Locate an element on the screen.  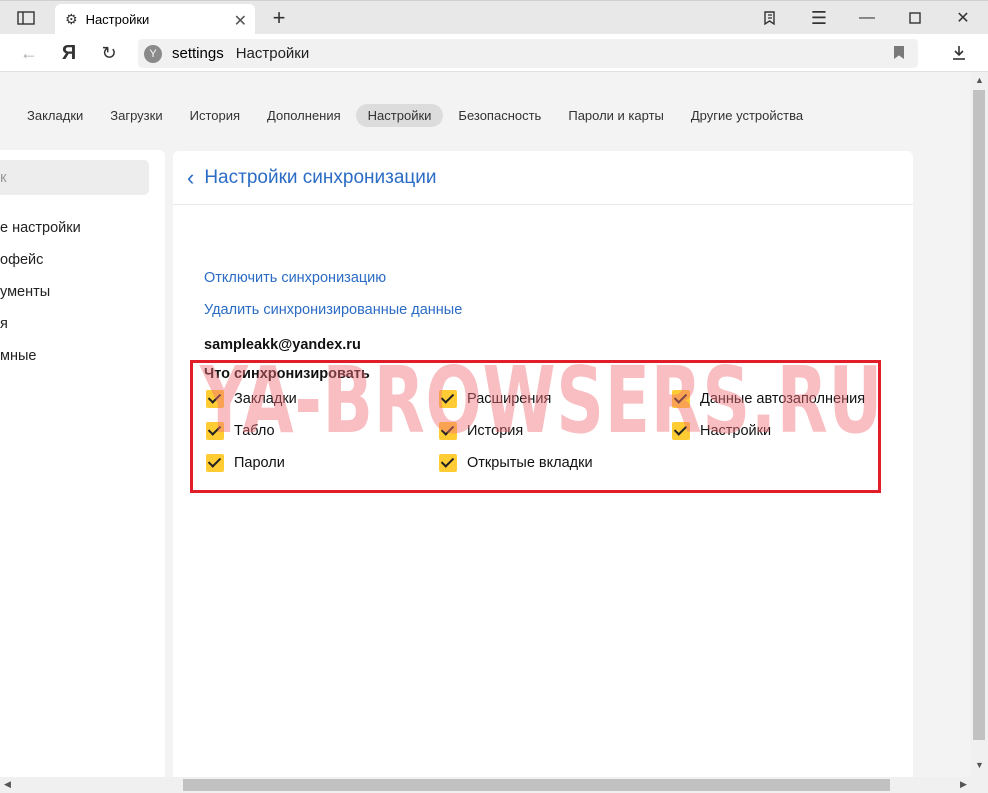
scroll-down-icon: ▼ is located at coordinates (979, 765).